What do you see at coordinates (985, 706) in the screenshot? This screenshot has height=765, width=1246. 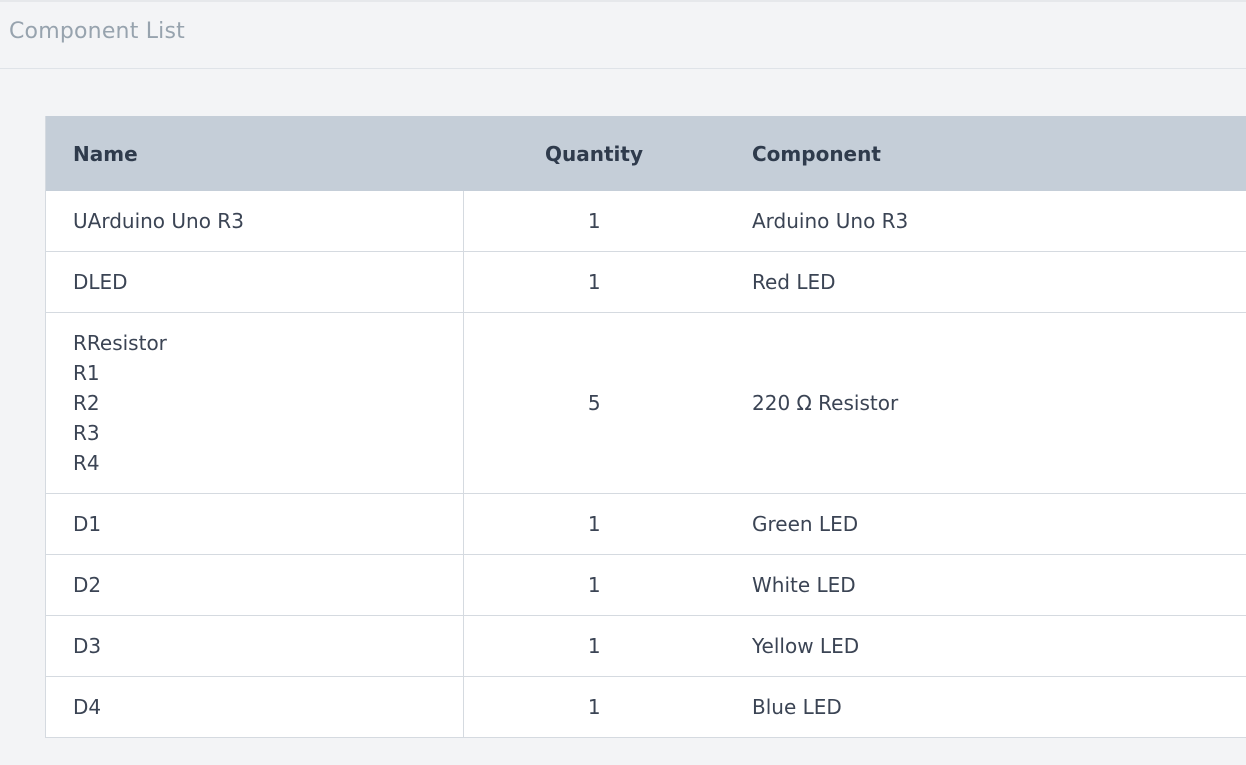 I see `cell-component: Blue LED` at bounding box center [985, 706].